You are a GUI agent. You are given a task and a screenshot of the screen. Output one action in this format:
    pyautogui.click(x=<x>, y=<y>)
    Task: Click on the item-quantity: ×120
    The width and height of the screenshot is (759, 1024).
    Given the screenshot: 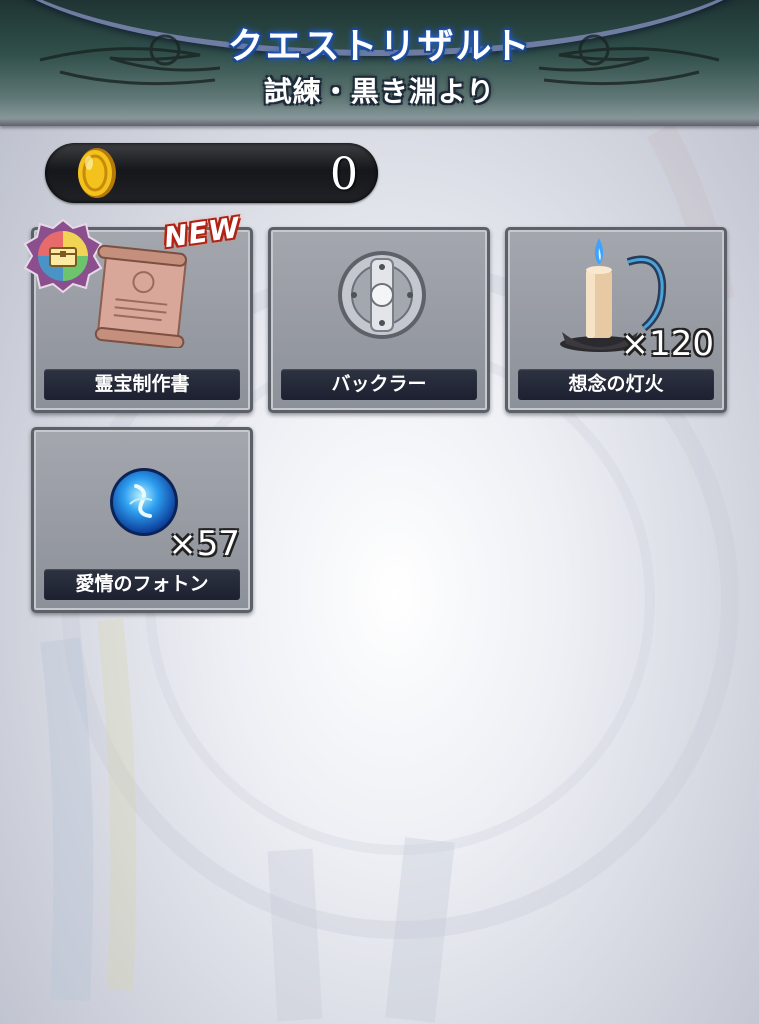 What is the action you would take?
    pyautogui.click(x=667, y=344)
    